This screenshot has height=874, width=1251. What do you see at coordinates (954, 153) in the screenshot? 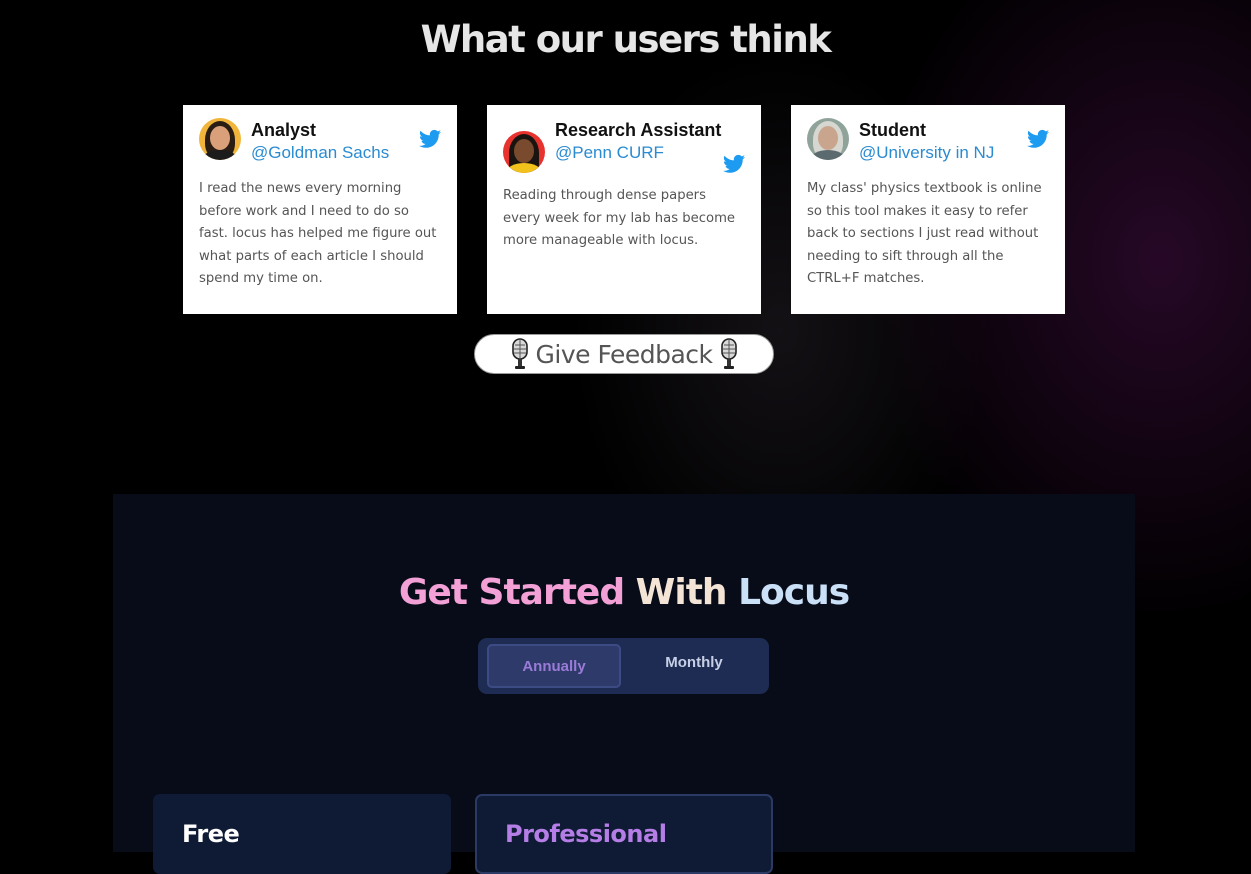
I see `testimonial-handle: @University in NJ` at bounding box center [954, 153].